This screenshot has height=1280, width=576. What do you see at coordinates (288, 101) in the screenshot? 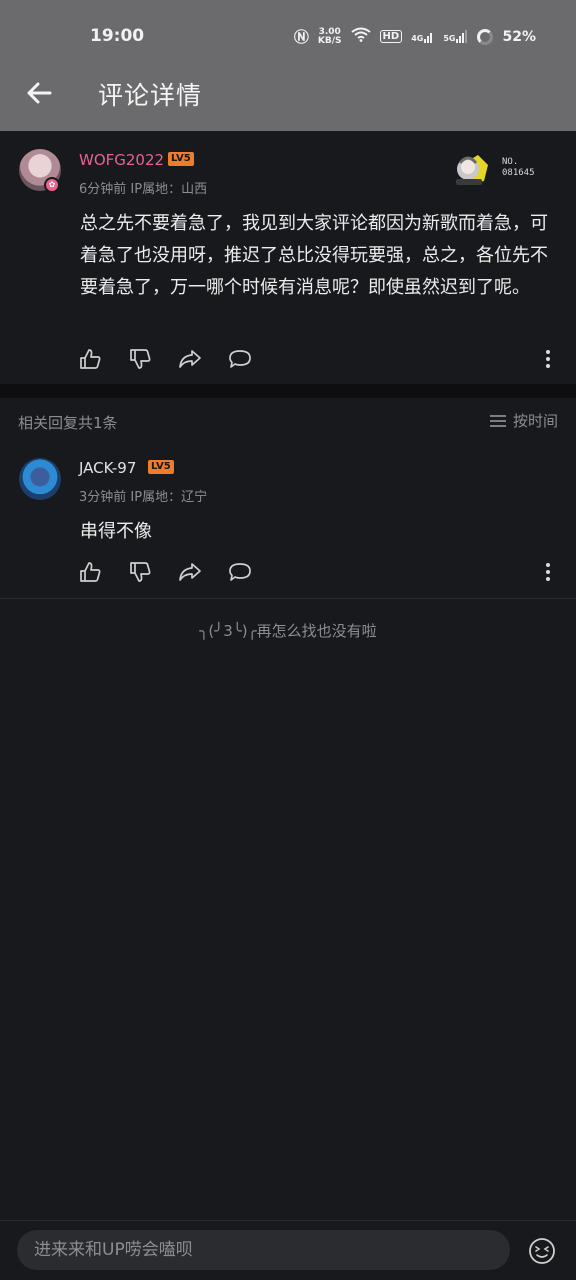
I see `page-header: 评论详情` at bounding box center [288, 101].